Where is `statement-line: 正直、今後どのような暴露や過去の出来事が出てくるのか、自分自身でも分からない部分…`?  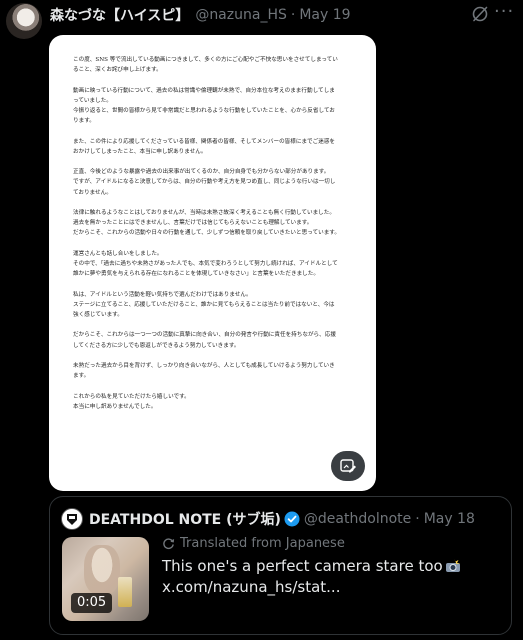
statement-line: 正直、今後どのような暴露や過去の出来事が出てくるのか、自分自身でも分からない部分… is located at coordinates (201, 172).